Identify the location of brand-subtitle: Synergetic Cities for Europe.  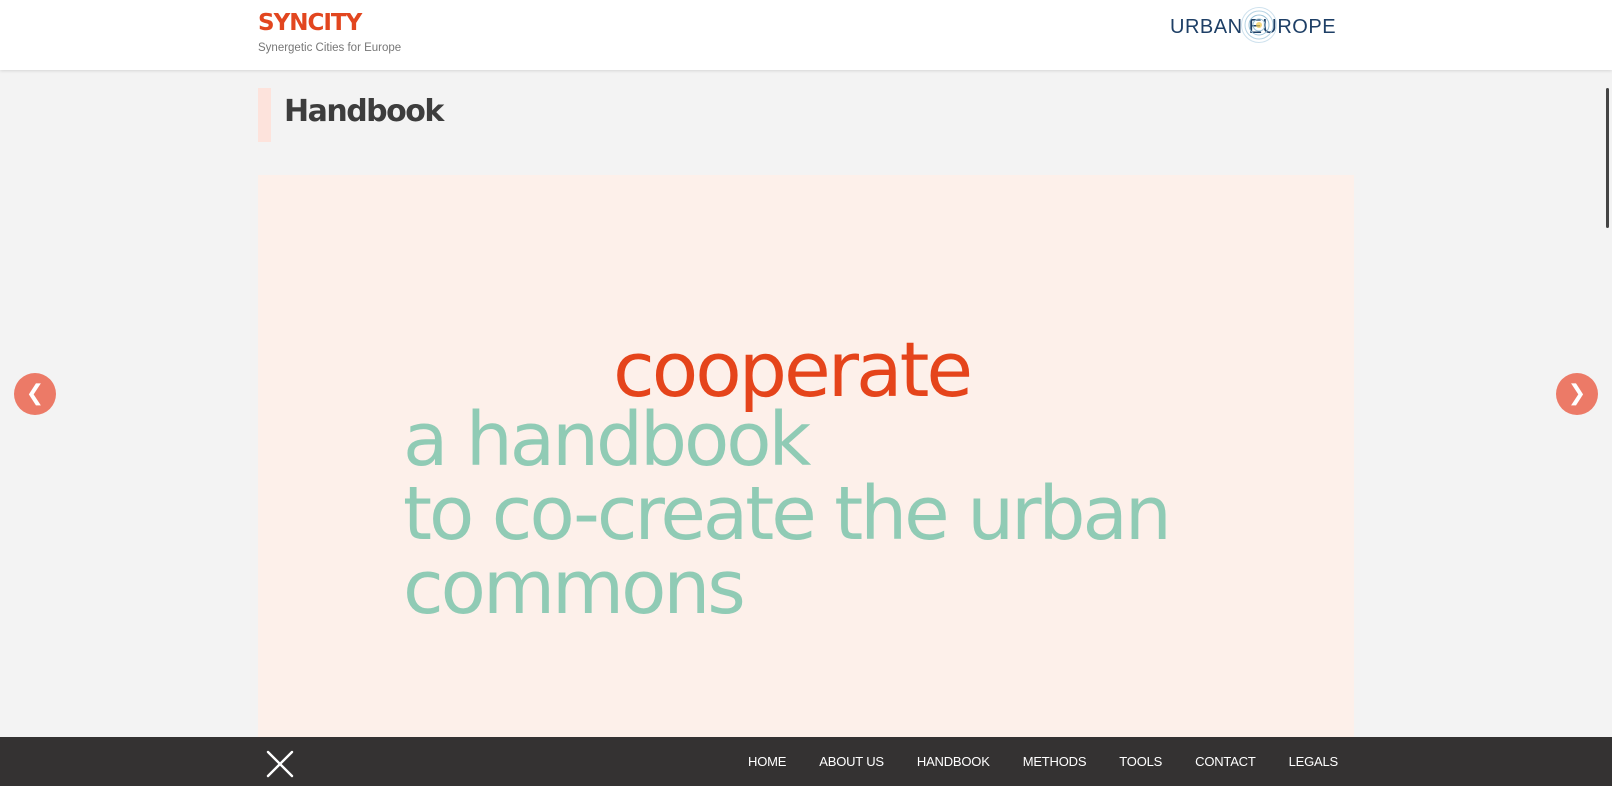
(330, 48).